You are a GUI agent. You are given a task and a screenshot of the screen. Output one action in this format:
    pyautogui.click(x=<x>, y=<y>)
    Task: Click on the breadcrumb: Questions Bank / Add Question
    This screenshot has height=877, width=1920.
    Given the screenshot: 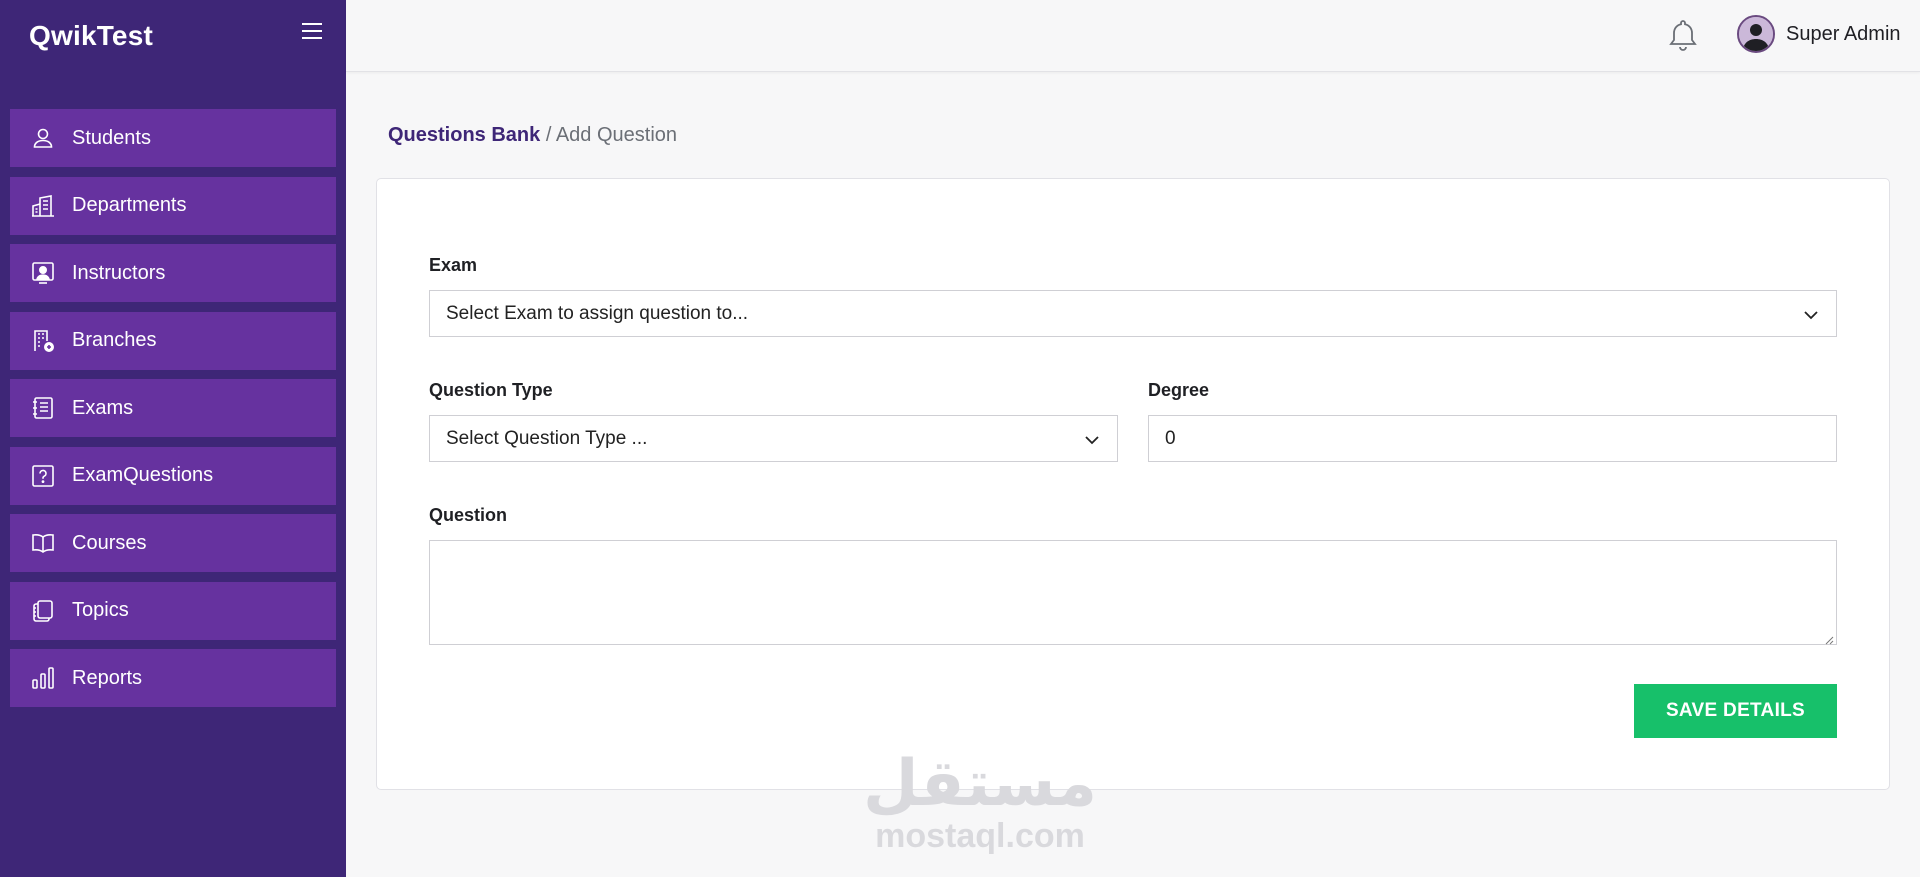 What is the action you would take?
    pyautogui.click(x=532, y=135)
    